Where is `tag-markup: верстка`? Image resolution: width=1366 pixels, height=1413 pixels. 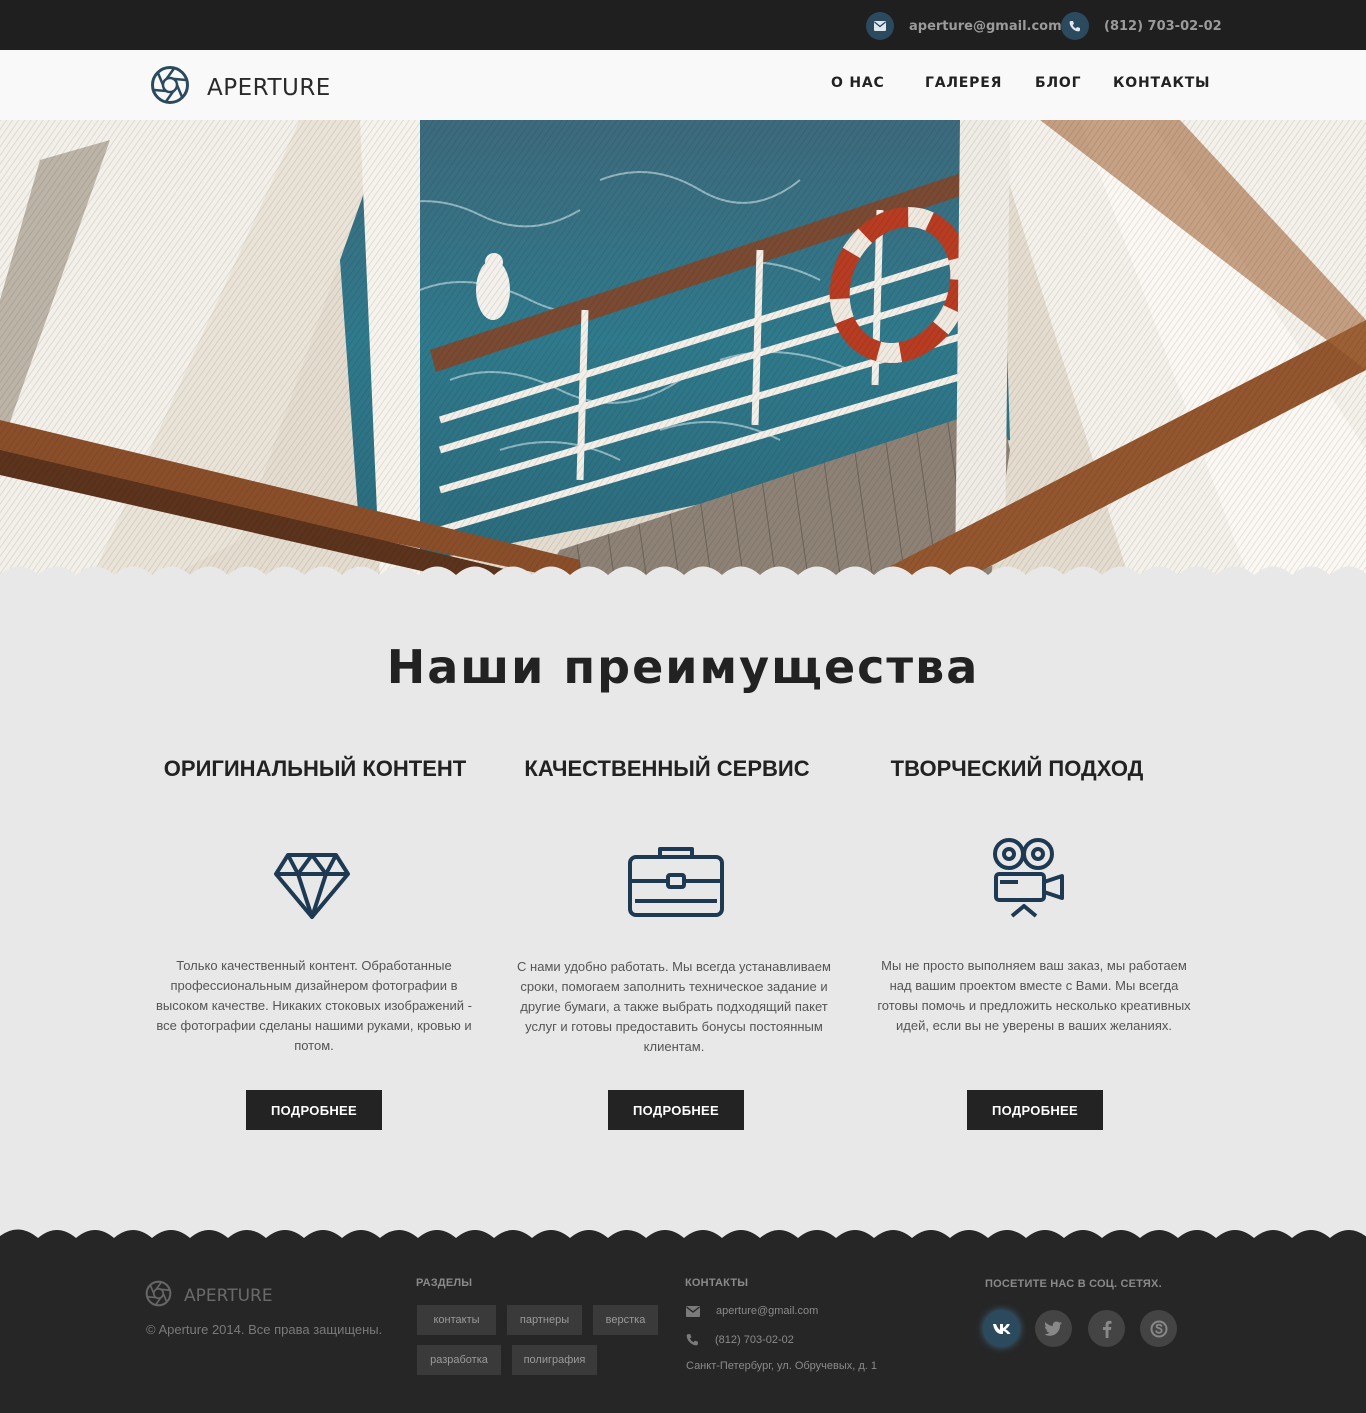
tag-markup: верстка is located at coordinates (625, 1320).